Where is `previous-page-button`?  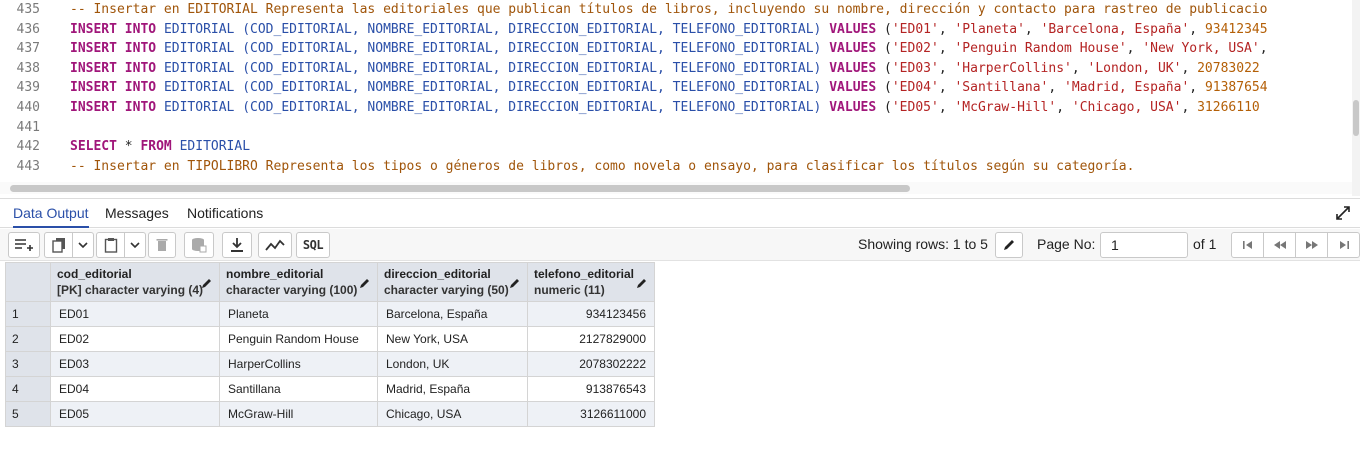 previous-page-button is located at coordinates (1280, 245).